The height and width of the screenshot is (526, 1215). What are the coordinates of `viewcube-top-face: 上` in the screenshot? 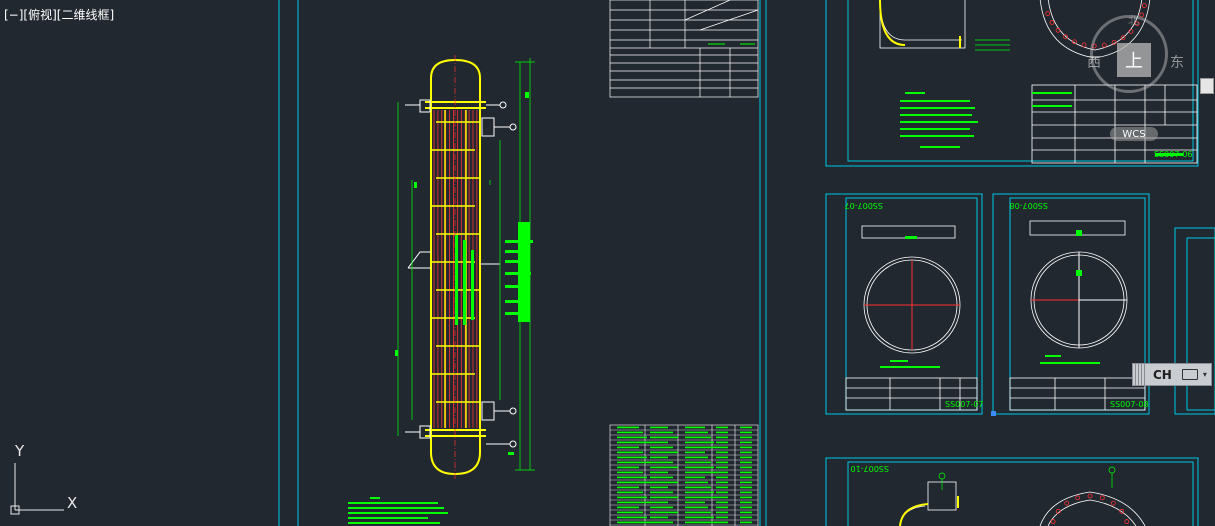 It's located at (1134, 60).